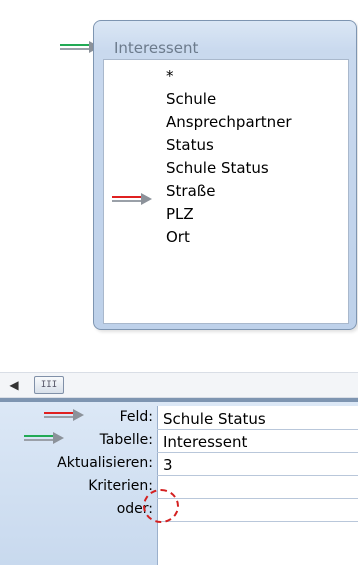 The width and height of the screenshot is (358, 565). I want to click on field-item-all: *, so click(170, 76).